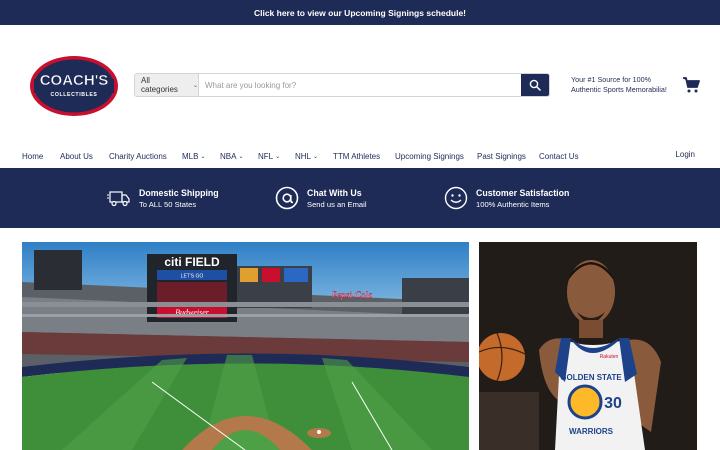  What do you see at coordinates (352, 295) in the screenshot?
I see `pepsi-sign: Pepsi-Cola` at bounding box center [352, 295].